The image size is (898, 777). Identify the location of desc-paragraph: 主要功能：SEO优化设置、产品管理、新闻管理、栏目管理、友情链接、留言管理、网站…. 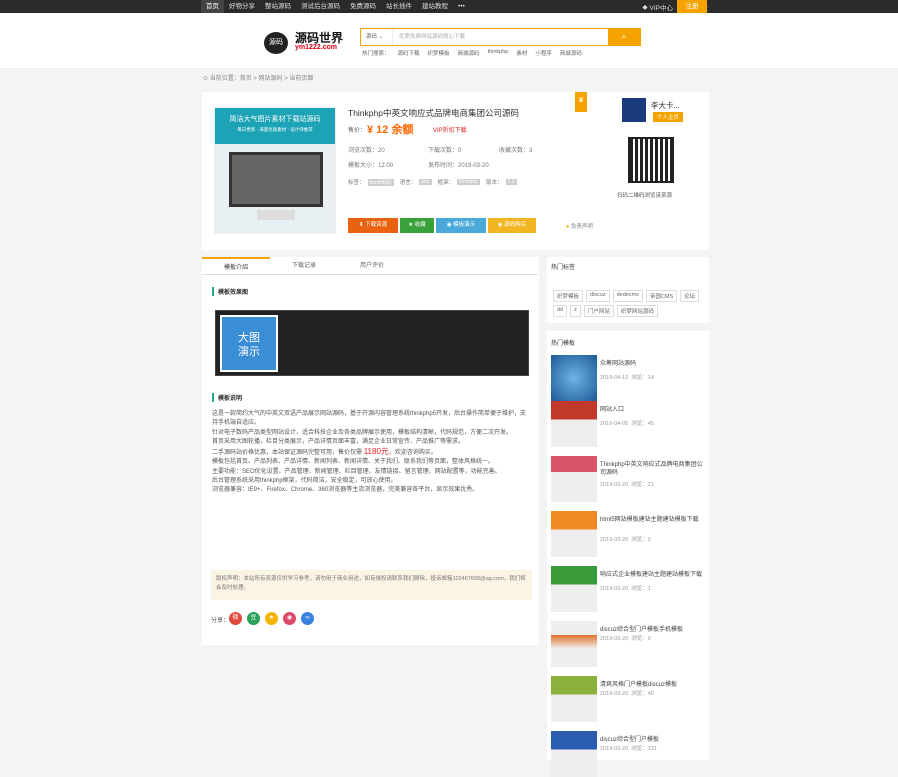
(356, 471).